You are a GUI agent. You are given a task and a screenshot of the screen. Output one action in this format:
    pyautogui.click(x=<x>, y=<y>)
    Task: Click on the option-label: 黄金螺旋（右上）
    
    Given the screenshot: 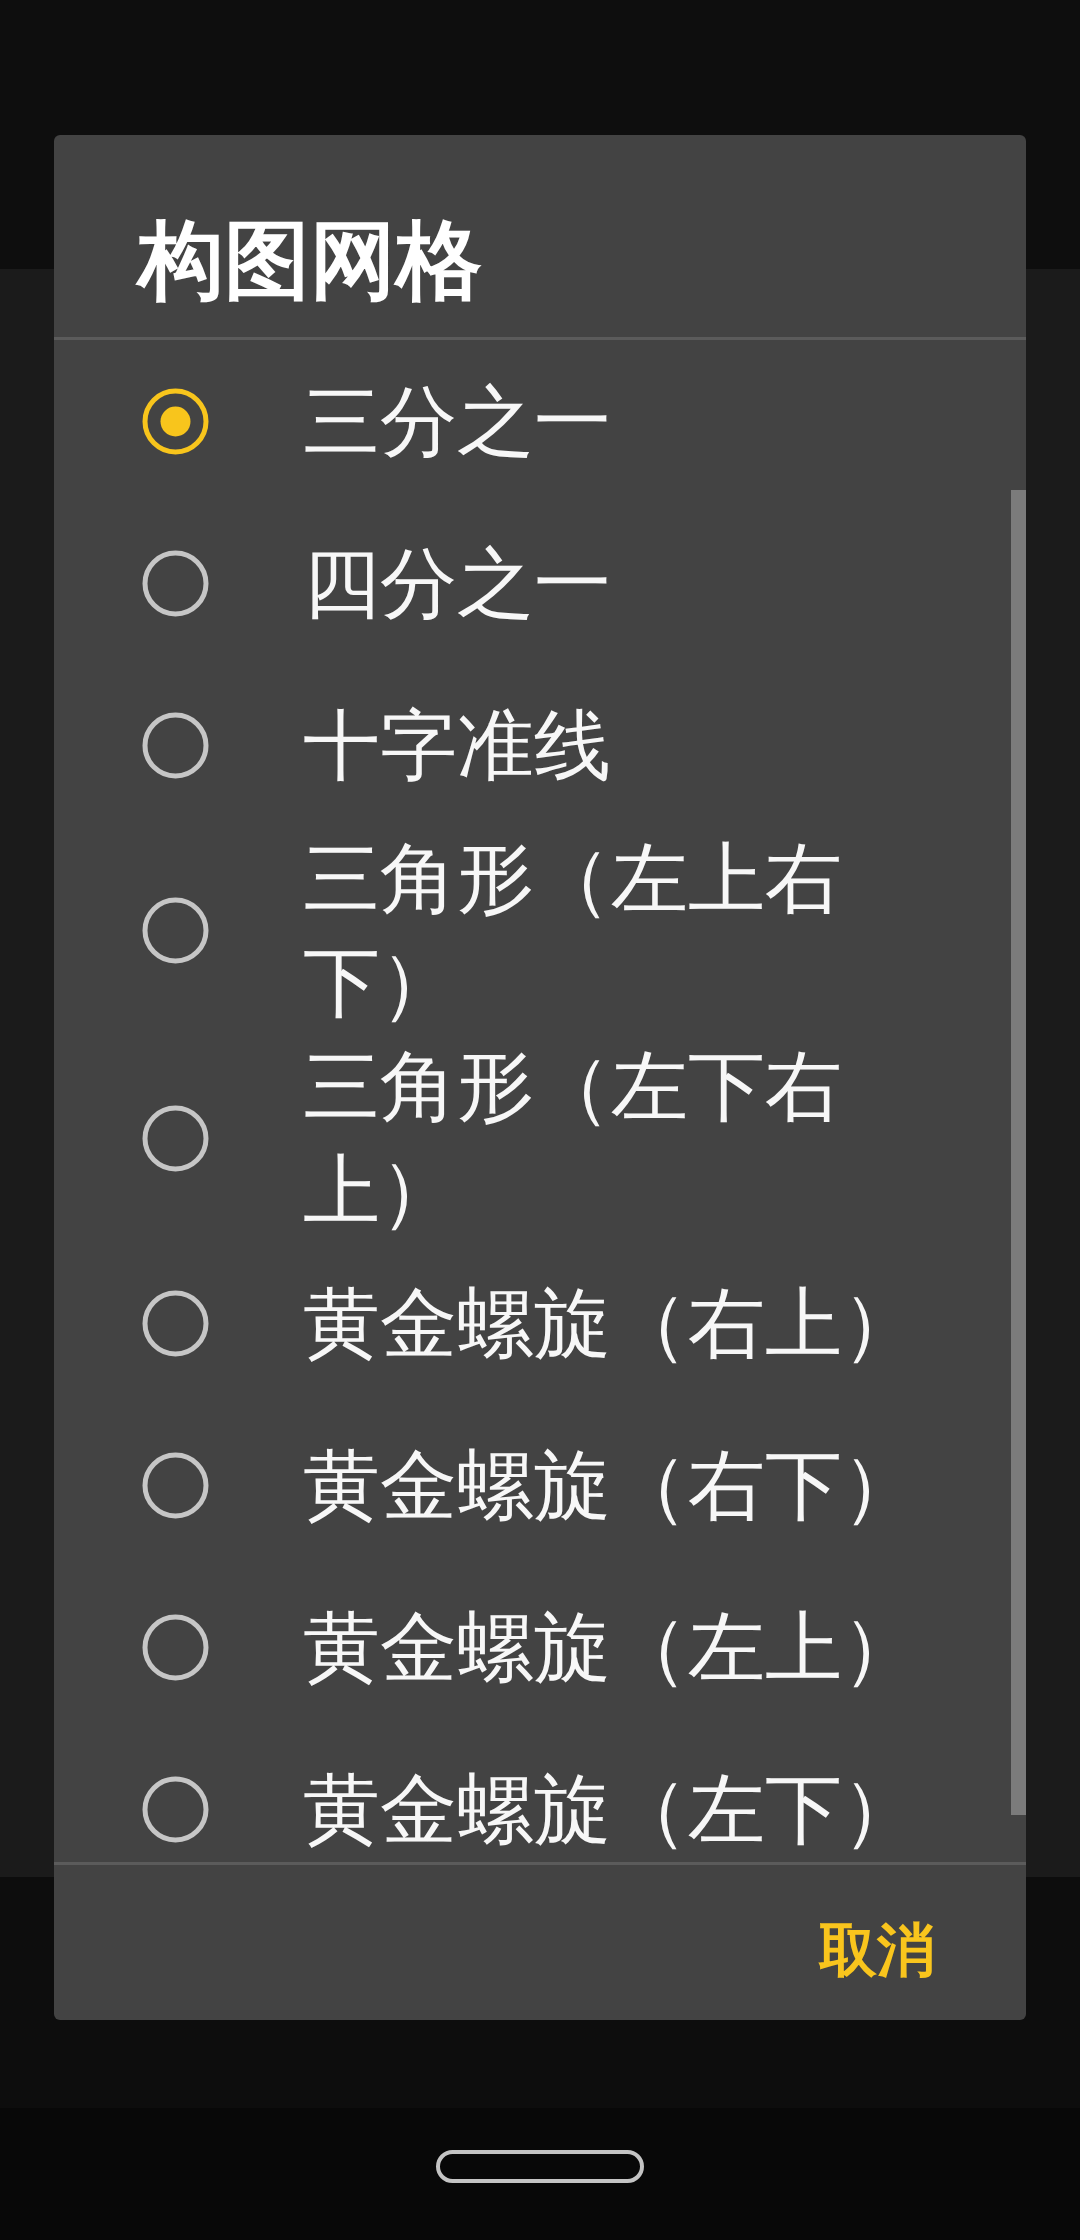 What is the action you would take?
    pyautogui.click(x=611, y=1323)
    